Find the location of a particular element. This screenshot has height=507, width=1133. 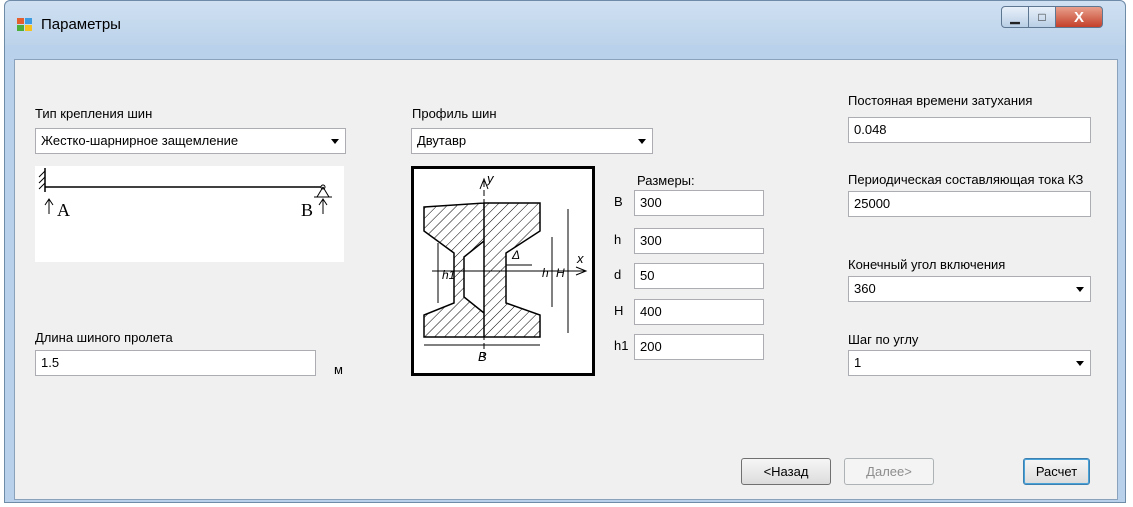

final-angle-value: 360 is located at coordinates (865, 288).